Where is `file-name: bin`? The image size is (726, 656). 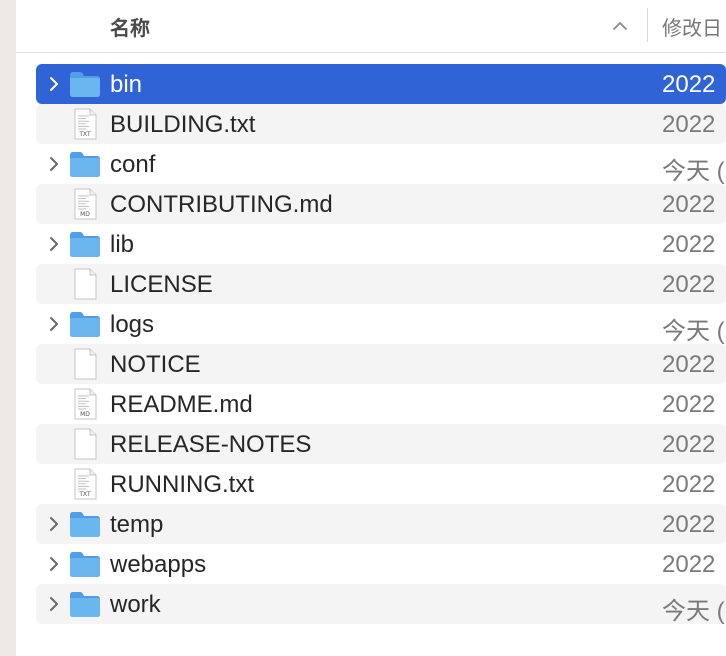
file-name: bin is located at coordinates (126, 84).